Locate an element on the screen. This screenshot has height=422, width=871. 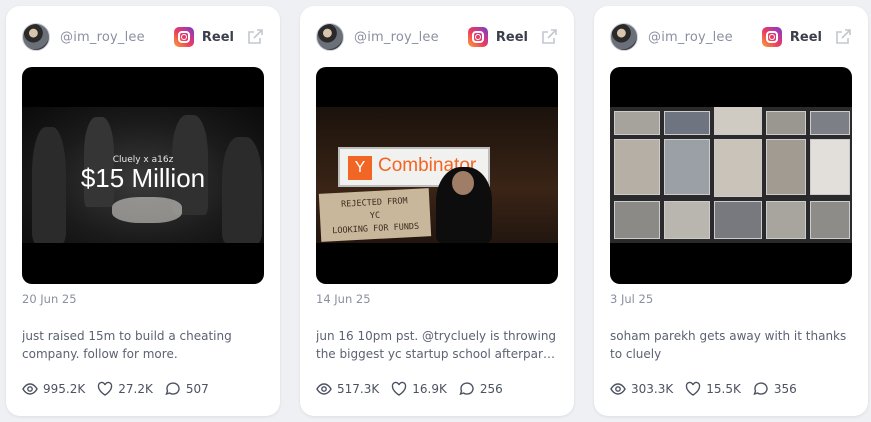
comments-stat: 507 is located at coordinates (187, 389).